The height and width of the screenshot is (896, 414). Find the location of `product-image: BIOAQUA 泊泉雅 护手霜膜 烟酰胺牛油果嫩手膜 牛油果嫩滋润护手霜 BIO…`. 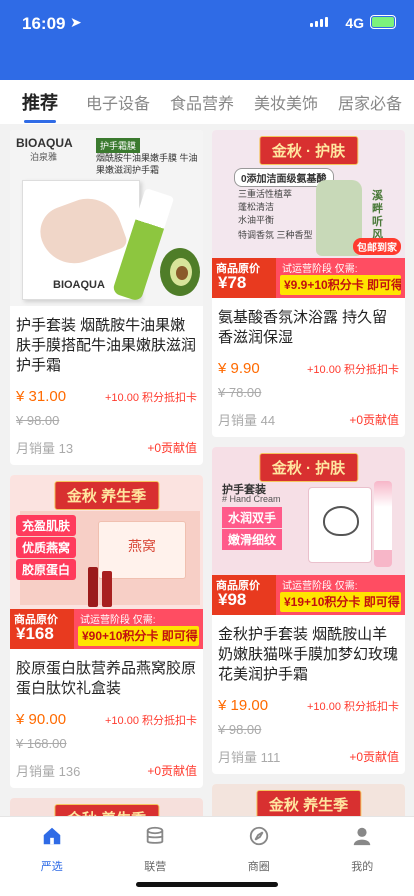

product-image: BIOAQUA 泊泉雅 护手霜膜 烟酰胺牛油果嫩手膜 牛油果嫩滋润护手霜 BIO… is located at coordinates (106, 218).